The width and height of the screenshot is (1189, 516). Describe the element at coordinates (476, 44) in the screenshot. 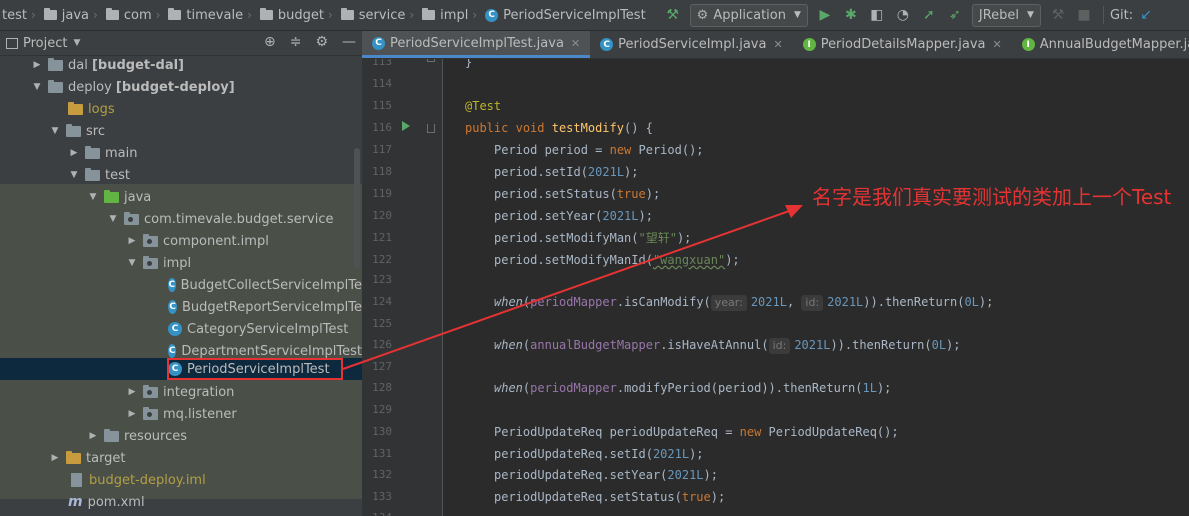

I see `tab-period-service-impl-test: C PeriodServiceImplTest.java ✕` at that location.